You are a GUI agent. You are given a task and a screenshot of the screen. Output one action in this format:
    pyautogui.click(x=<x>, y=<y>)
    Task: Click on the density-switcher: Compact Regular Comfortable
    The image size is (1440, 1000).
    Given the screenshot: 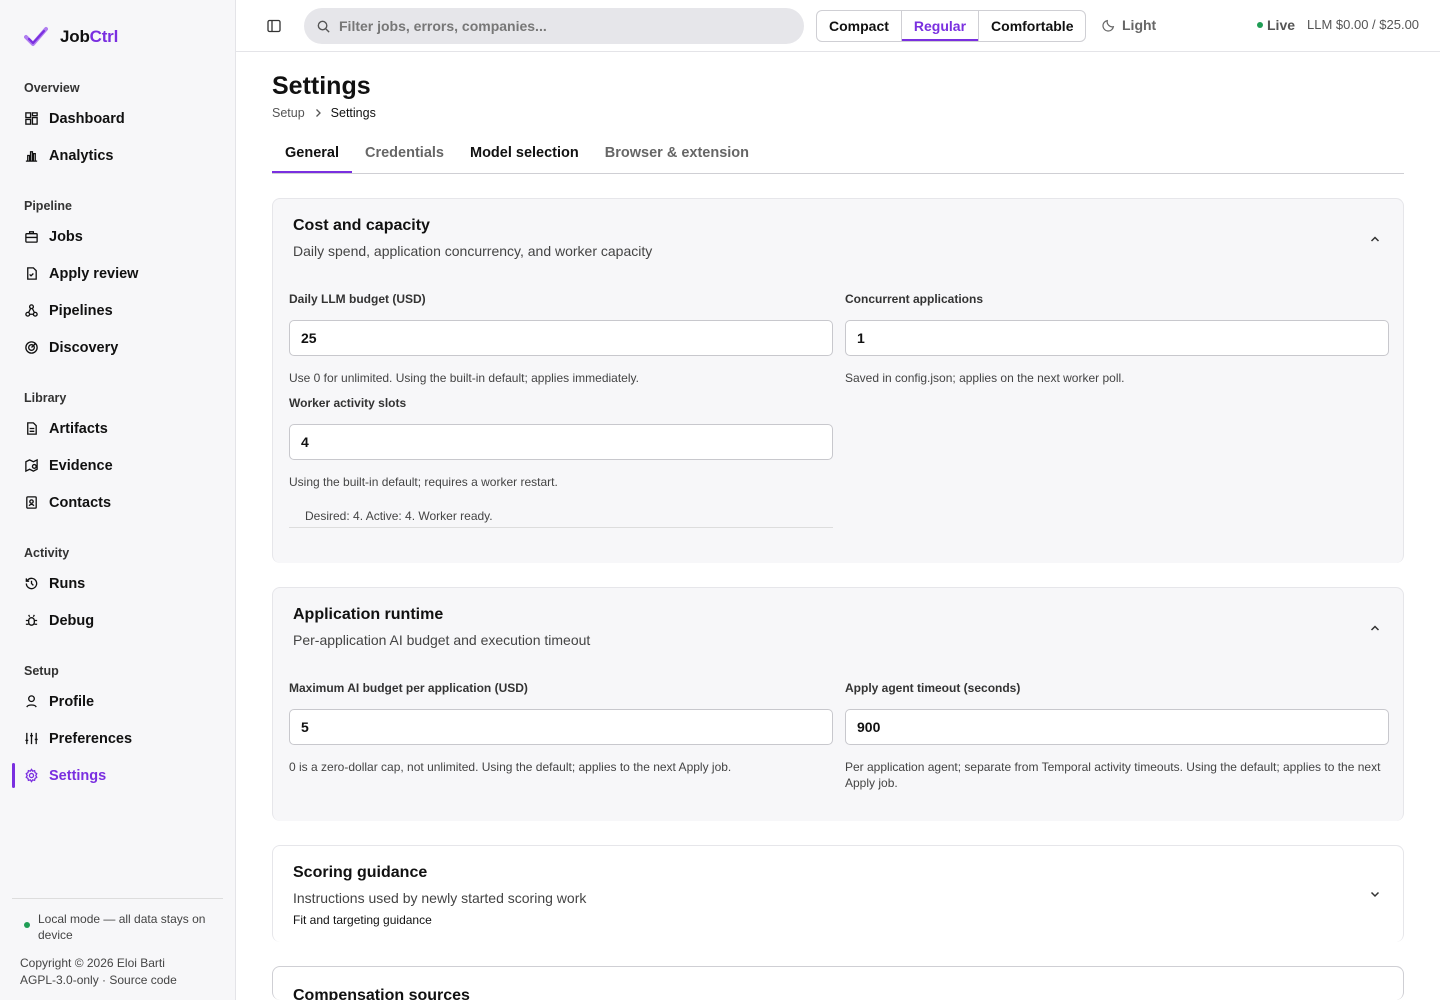 What is the action you would take?
    pyautogui.click(x=951, y=26)
    